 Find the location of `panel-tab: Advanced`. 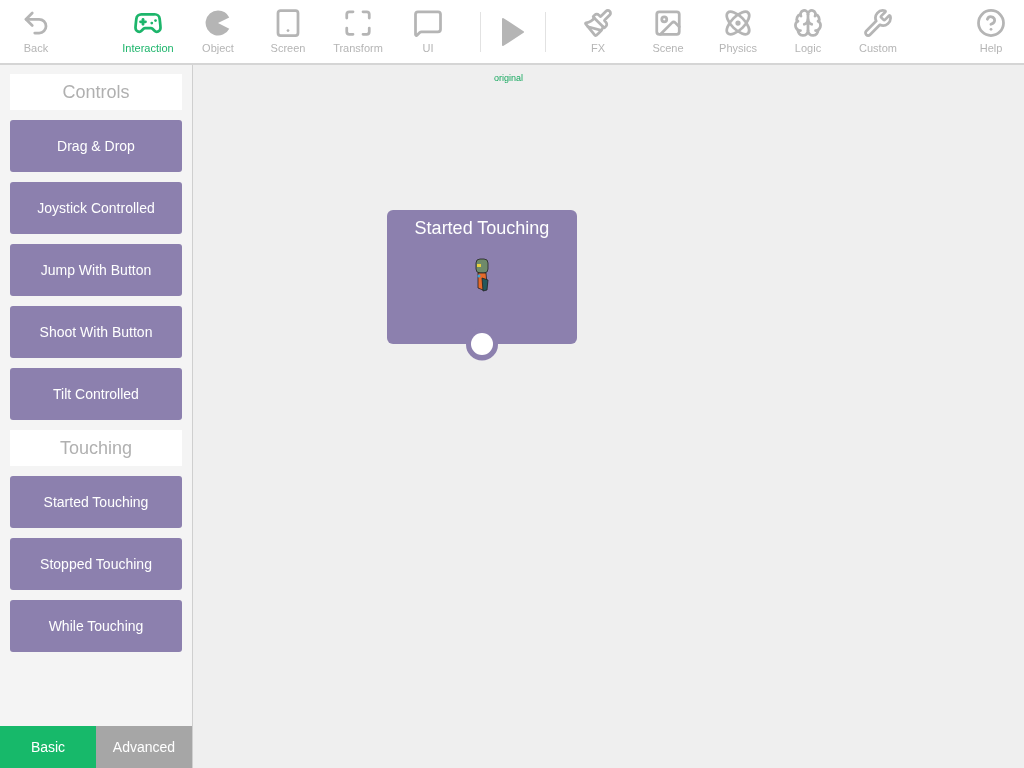

panel-tab: Advanced is located at coordinates (144, 747).